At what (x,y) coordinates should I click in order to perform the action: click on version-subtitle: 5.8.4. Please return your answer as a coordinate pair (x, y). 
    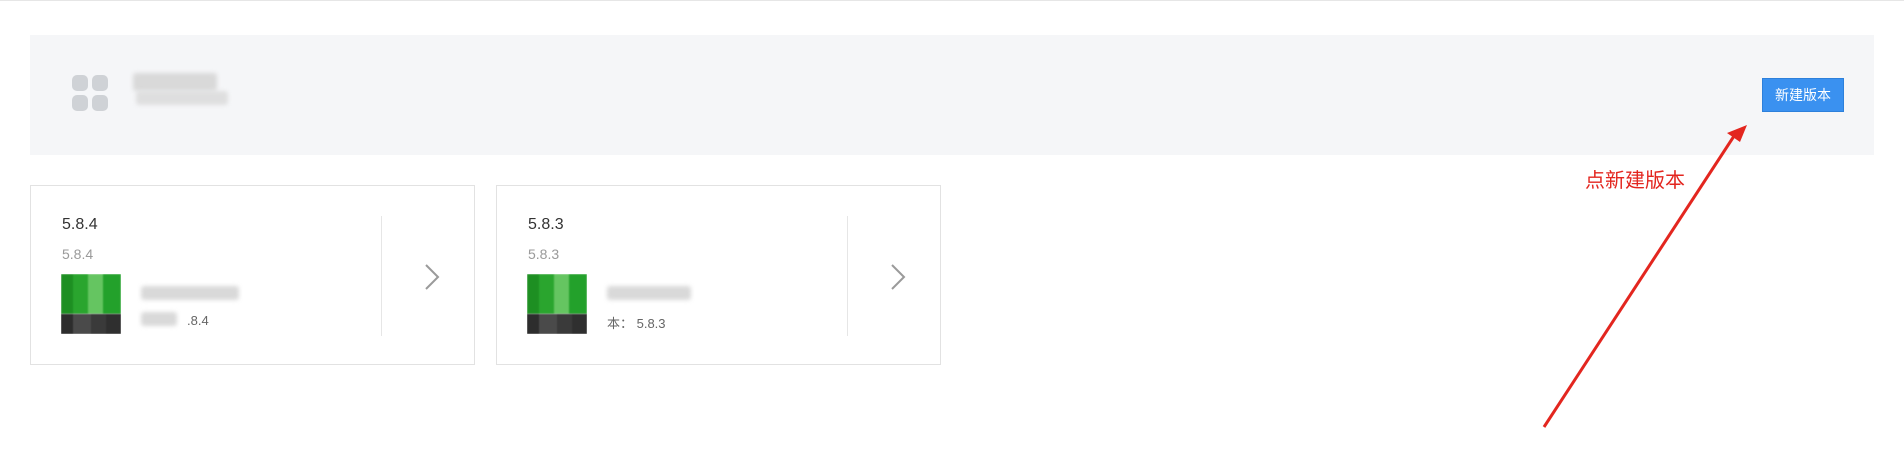
    Looking at the image, I should click on (78, 254).